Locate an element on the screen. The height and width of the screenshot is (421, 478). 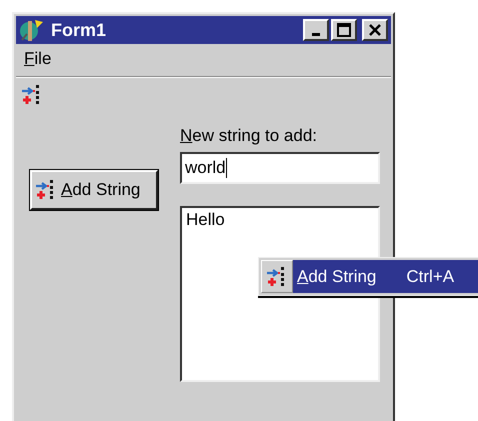
window-title: Form1 is located at coordinates (79, 30).